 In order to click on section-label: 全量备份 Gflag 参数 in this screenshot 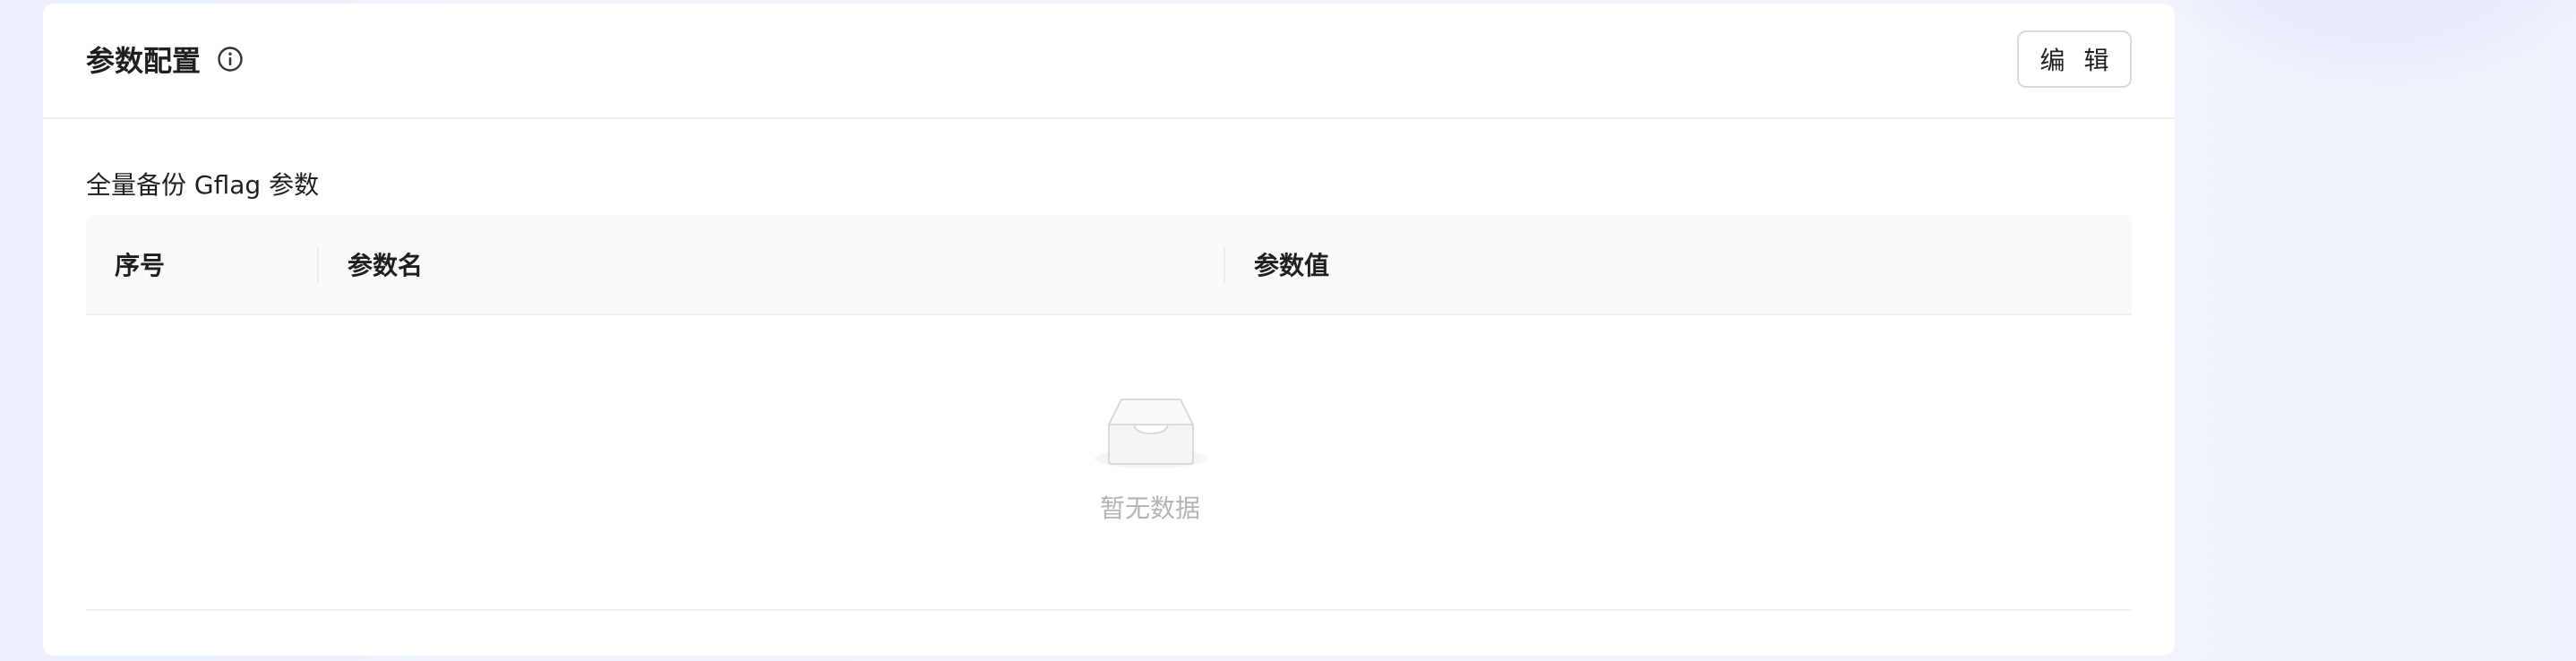, I will do `click(203, 185)`.